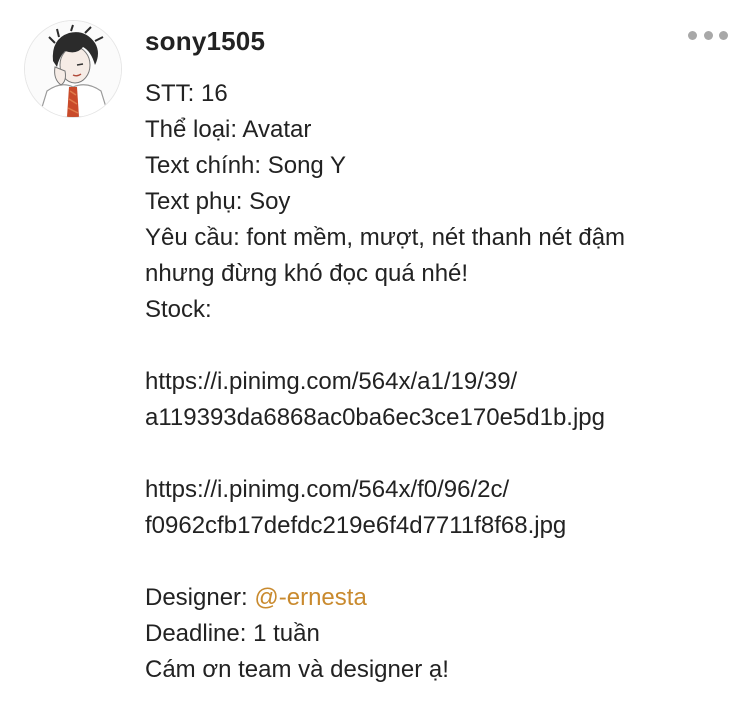 This screenshot has height=716, width=750. What do you see at coordinates (356, 525) in the screenshot?
I see `stock-link-2-part-2: f0962cfb17defdc219e6f4d7711f8f68.jpg` at bounding box center [356, 525].